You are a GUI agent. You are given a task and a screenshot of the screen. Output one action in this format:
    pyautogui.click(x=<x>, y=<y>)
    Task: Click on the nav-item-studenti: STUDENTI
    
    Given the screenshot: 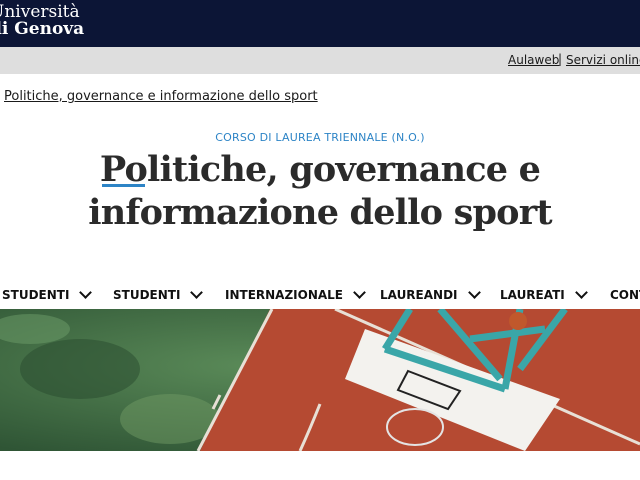 What is the action you would take?
    pyautogui.click(x=158, y=294)
    